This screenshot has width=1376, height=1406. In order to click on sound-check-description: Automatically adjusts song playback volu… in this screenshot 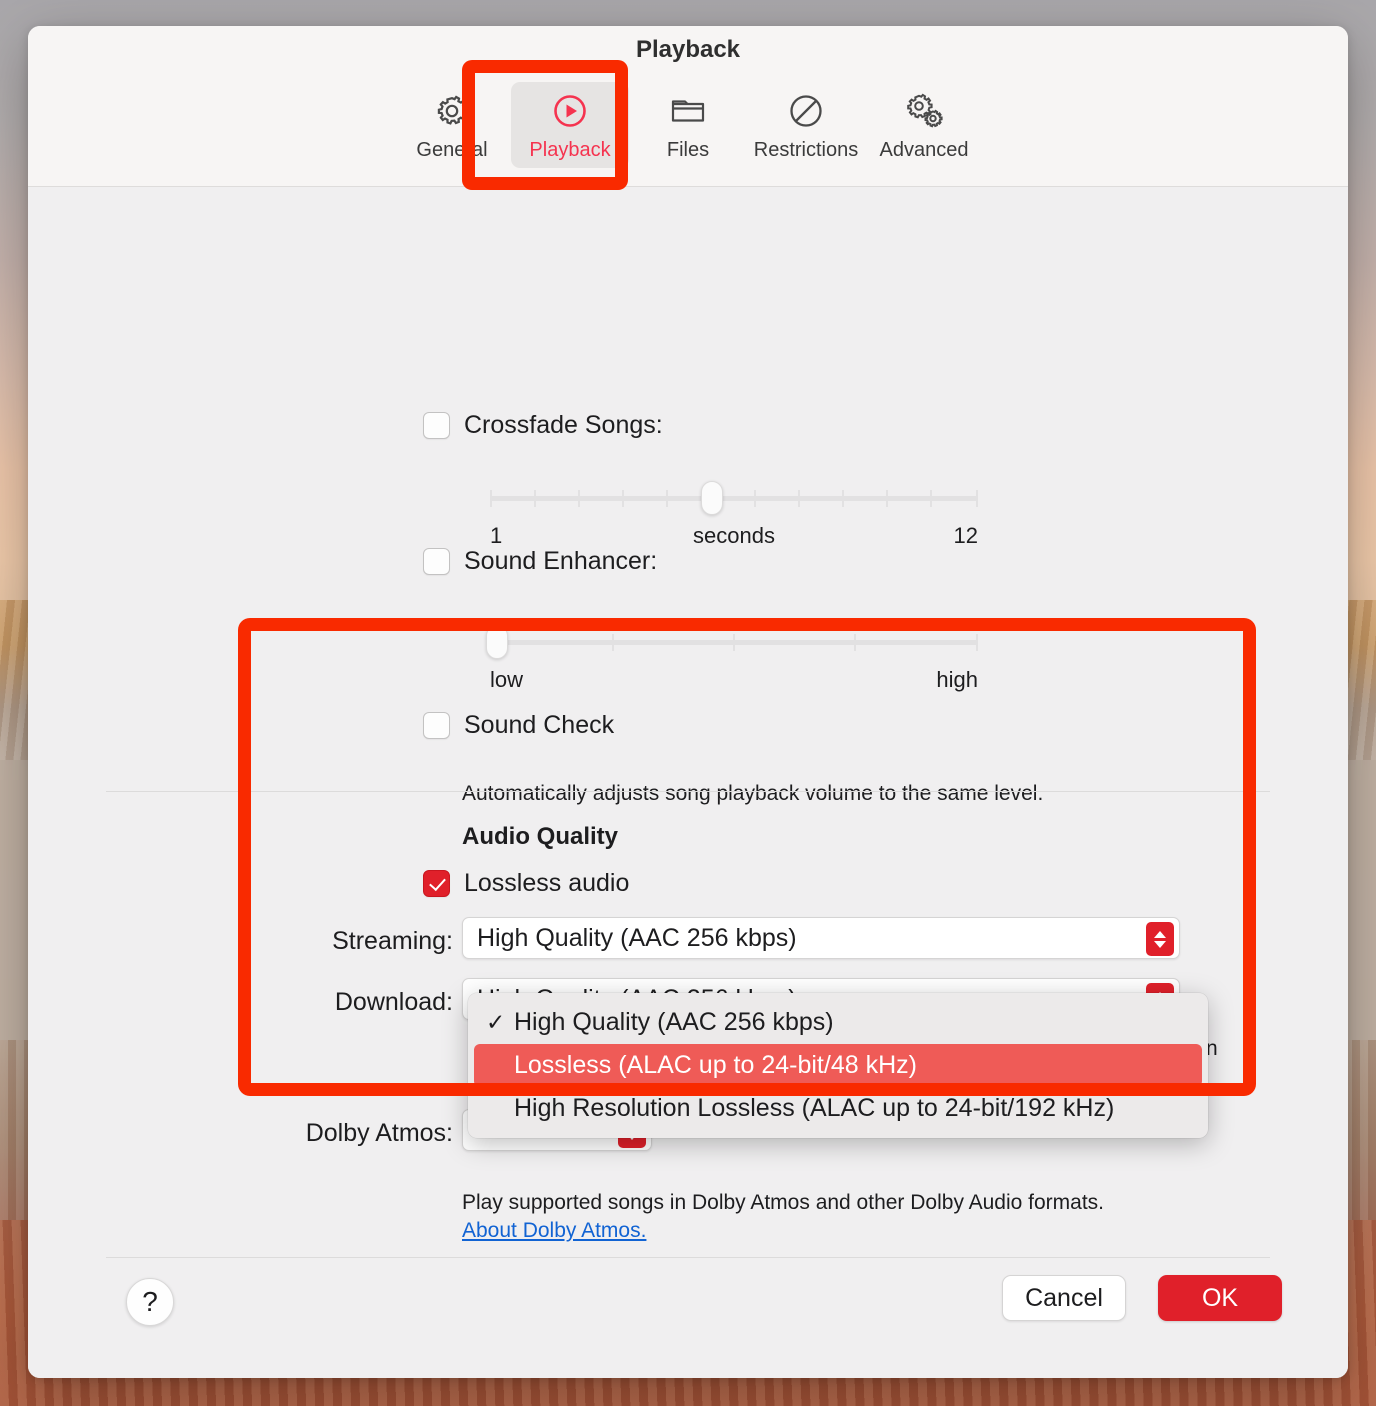, I will do `click(753, 793)`.